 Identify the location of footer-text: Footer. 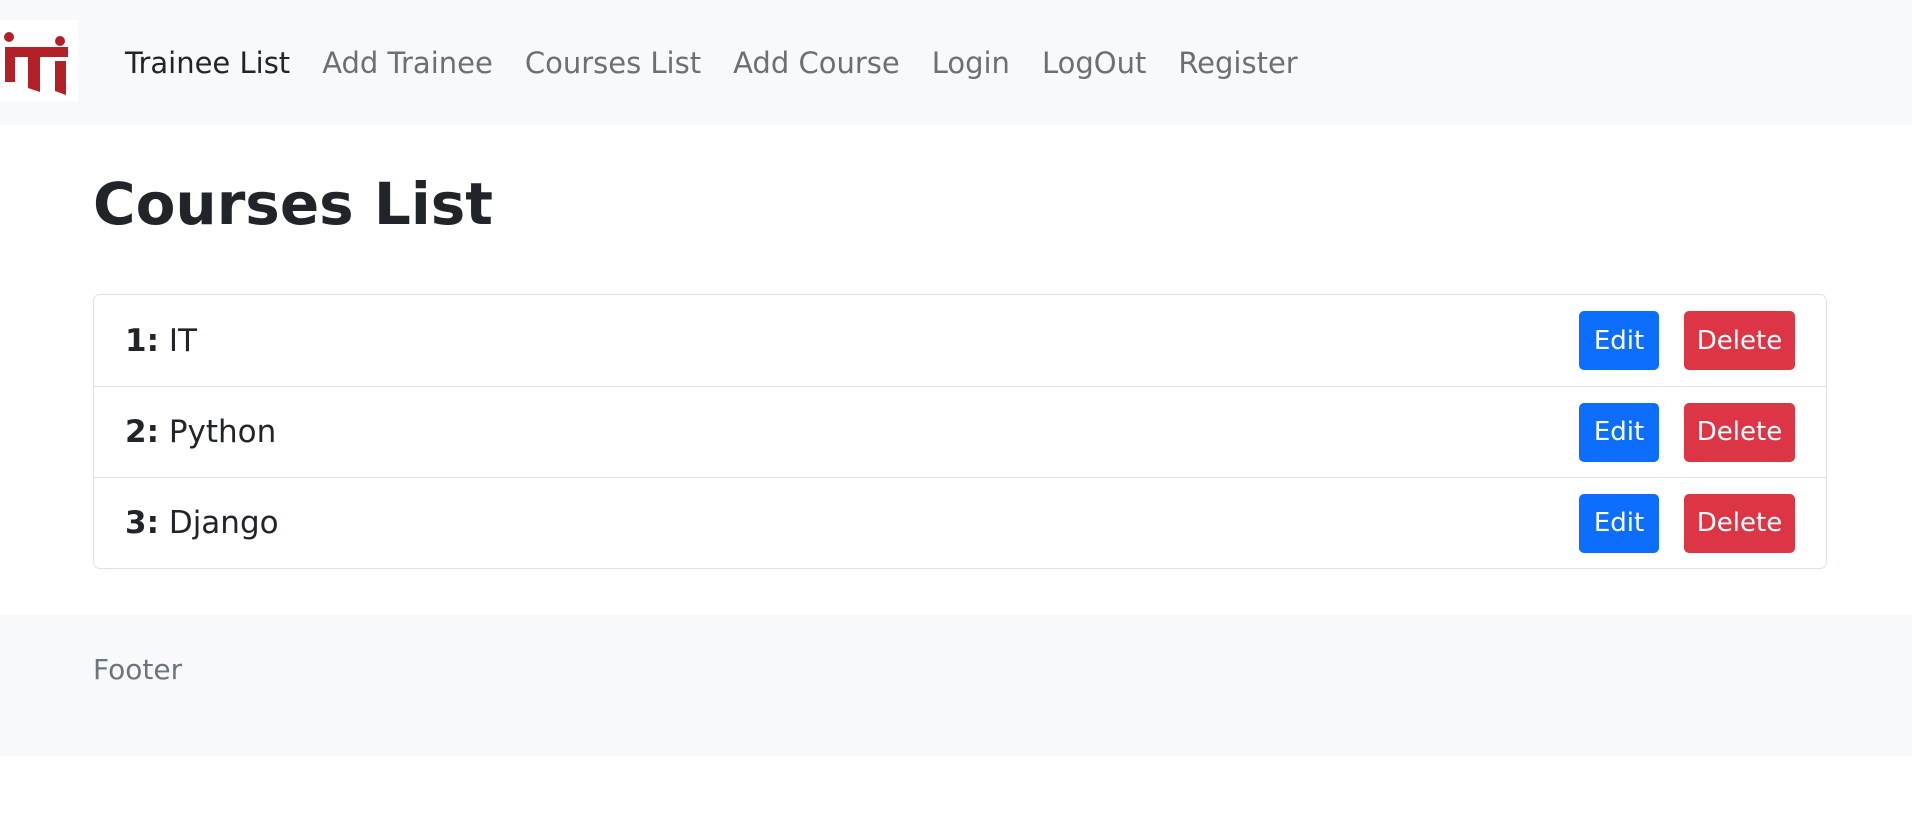
(138, 669).